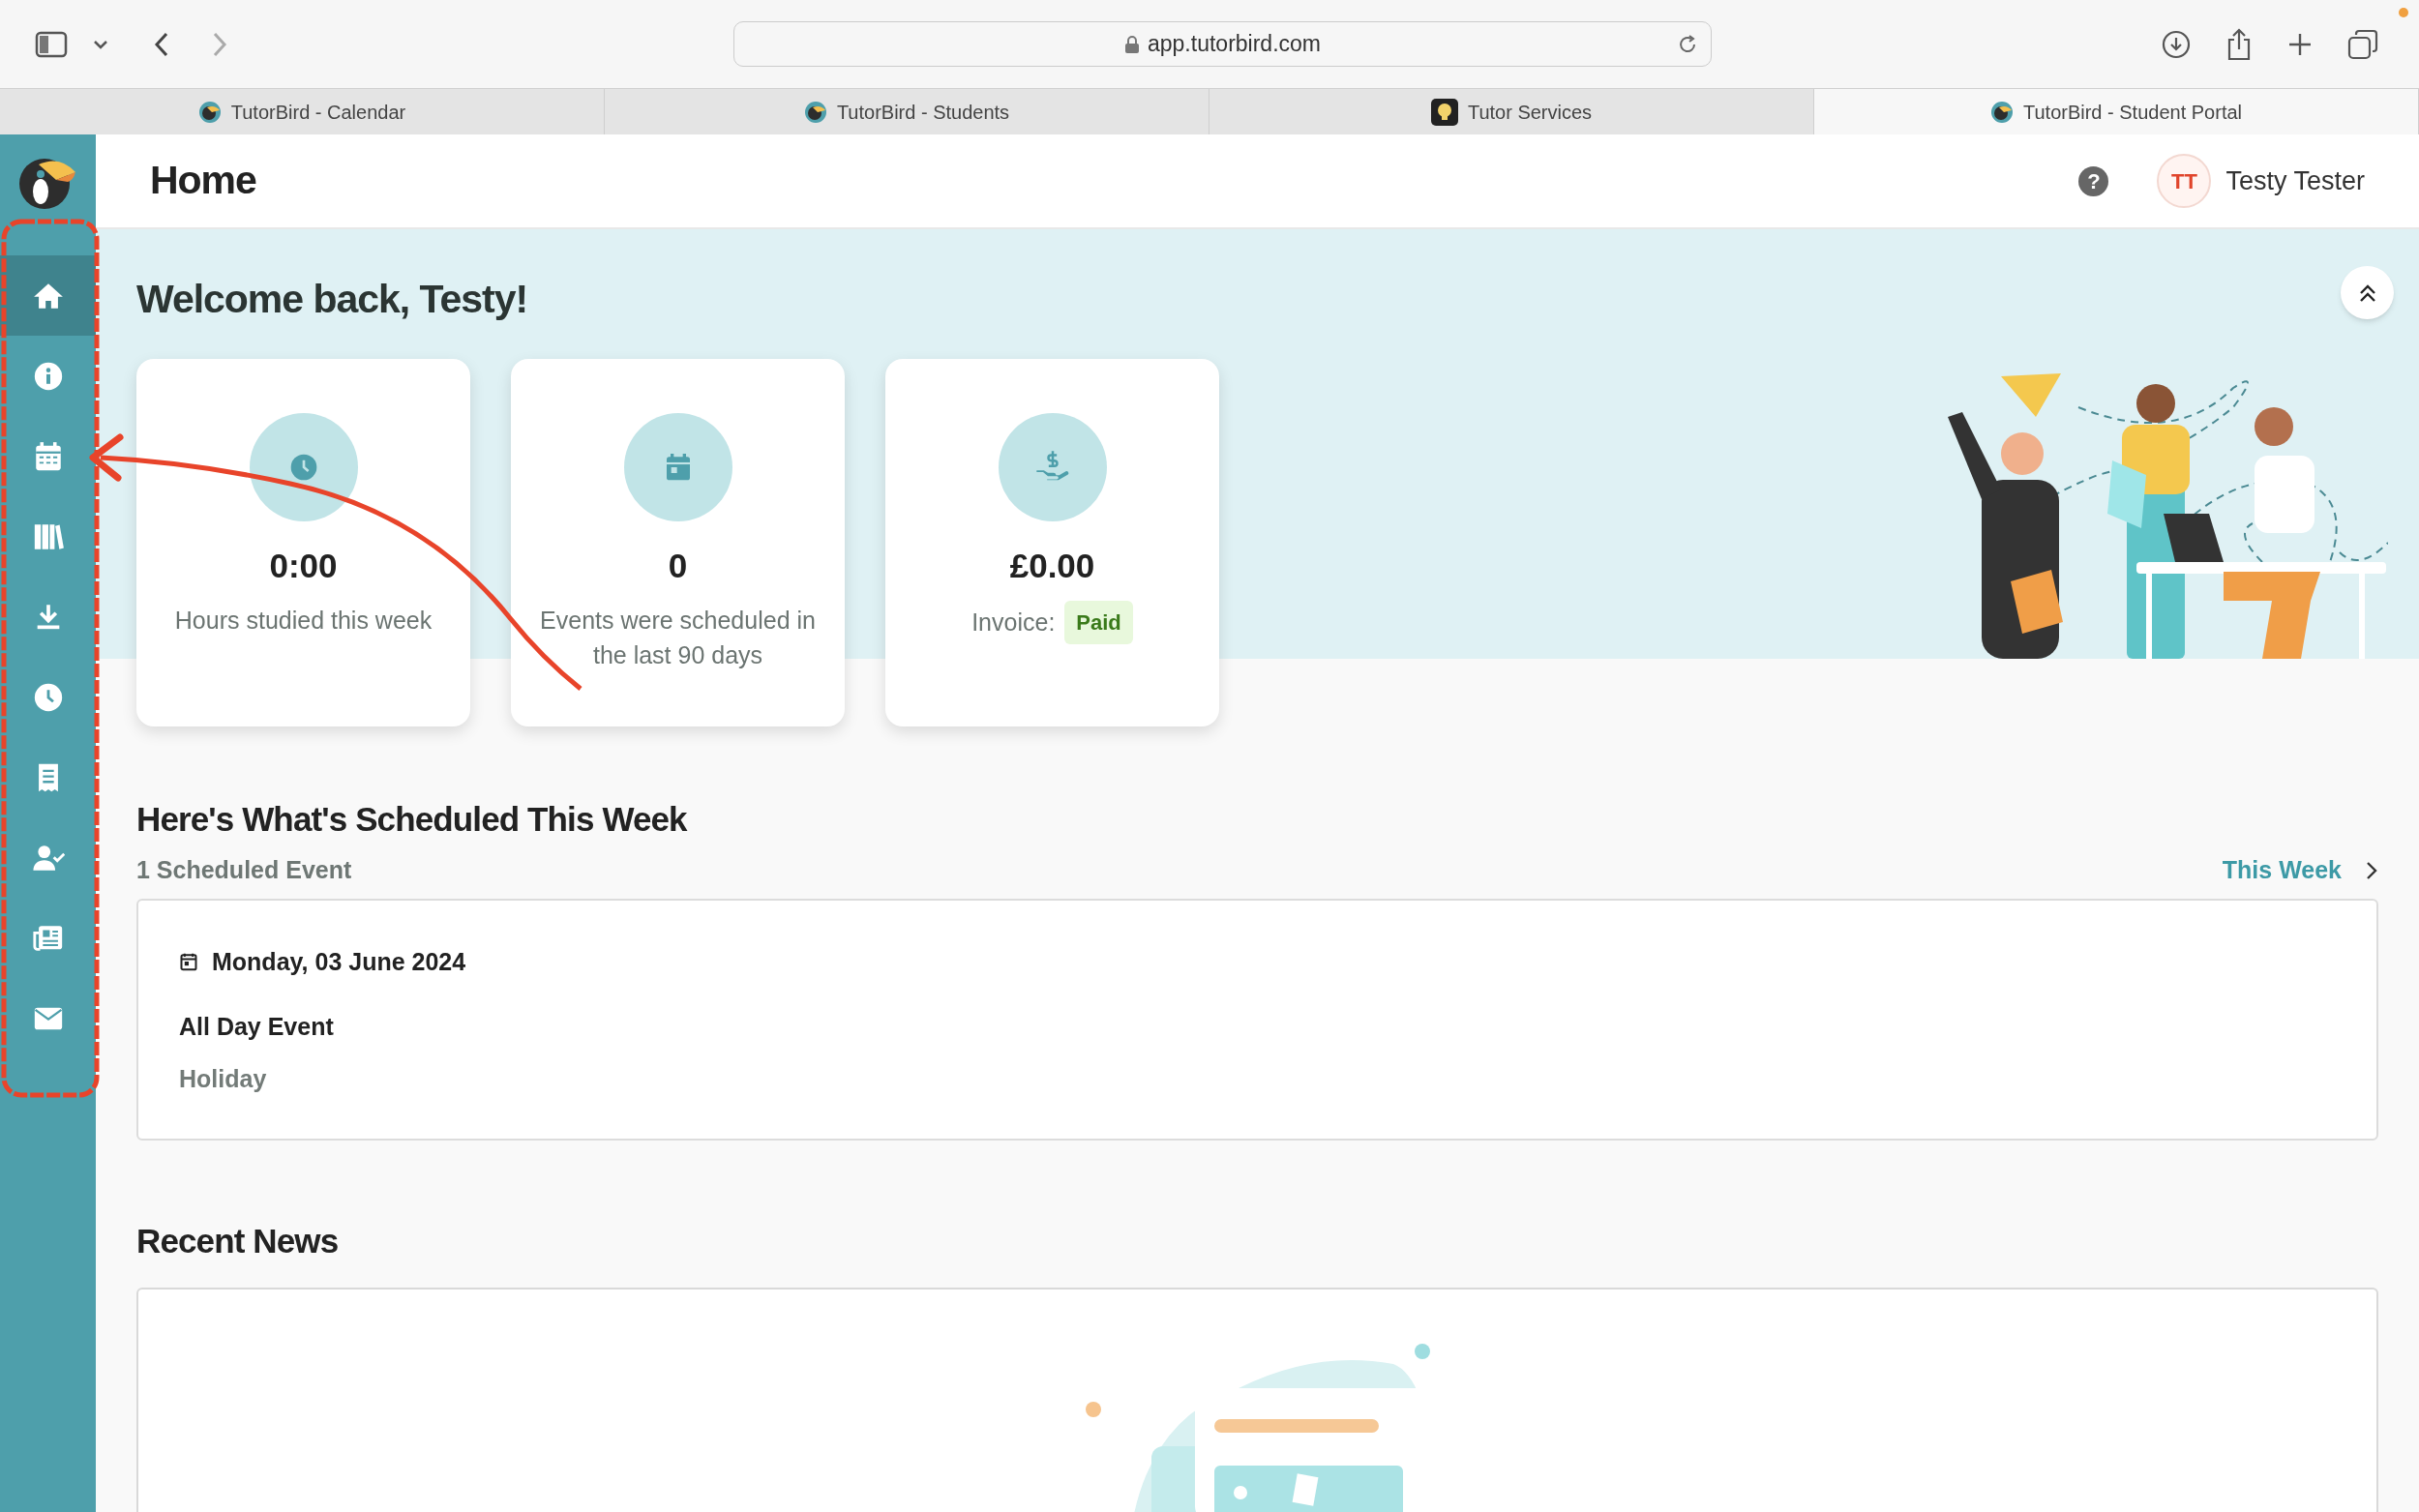 This screenshot has height=1512, width=2419. What do you see at coordinates (162, 44) in the screenshot?
I see `back-icon` at bounding box center [162, 44].